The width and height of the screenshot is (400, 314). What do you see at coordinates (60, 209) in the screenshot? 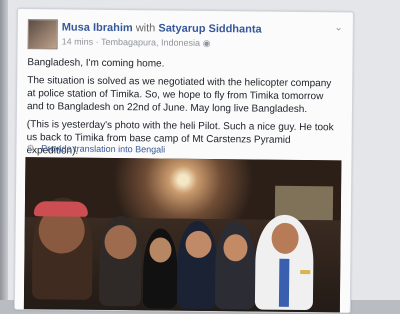
I see `red-cap` at bounding box center [60, 209].